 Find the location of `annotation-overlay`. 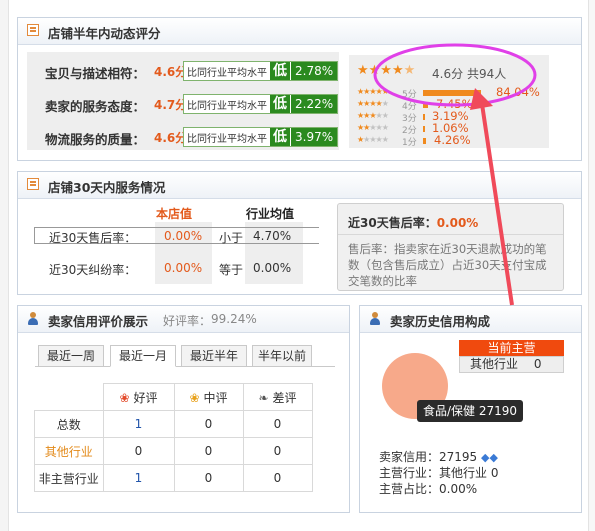

annotation-overlay is located at coordinates (455, 174).